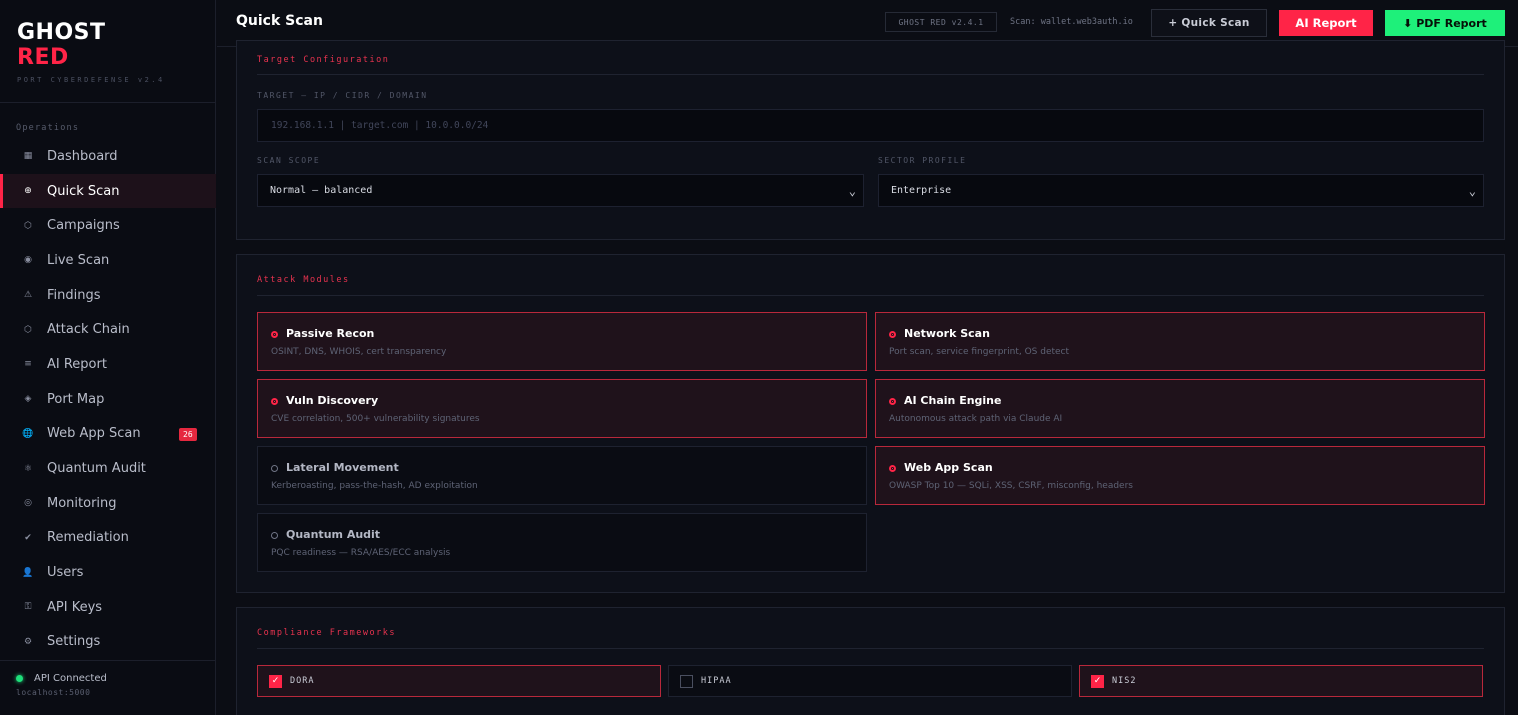  What do you see at coordinates (870, 638) in the screenshot?
I see `compliance-heading: Compliance Frameworks` at bounding box center [870, 638].